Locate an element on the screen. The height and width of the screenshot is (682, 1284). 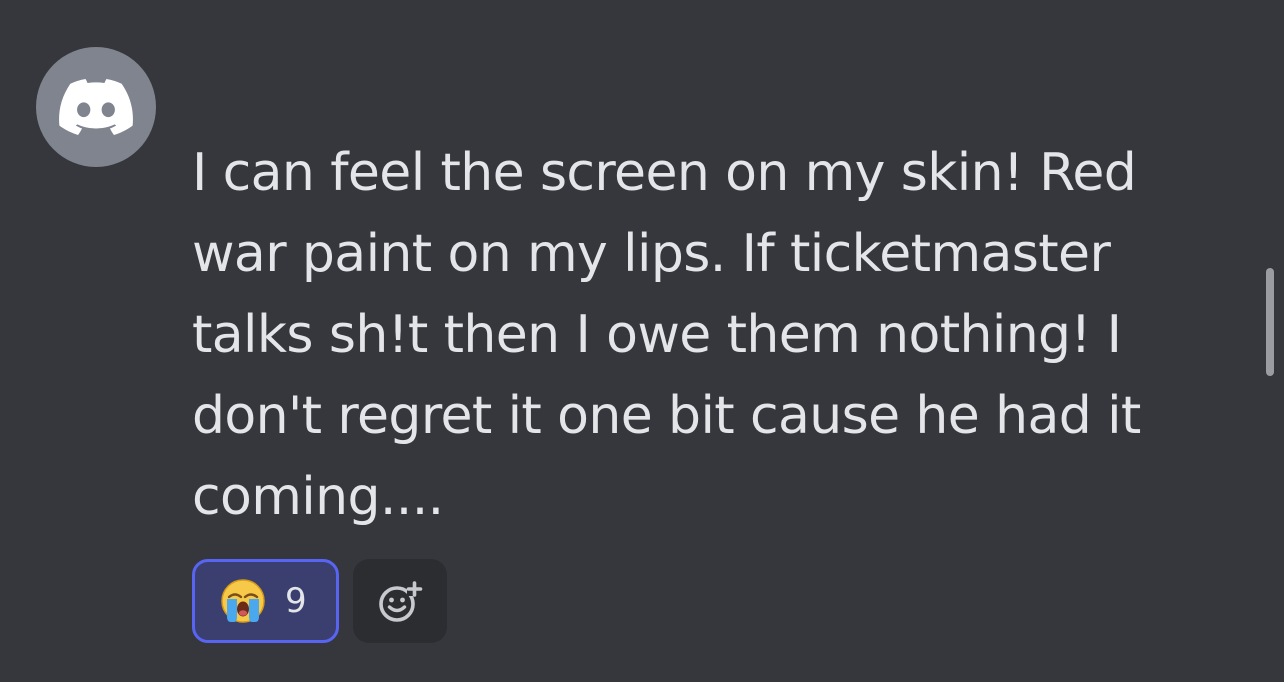
reaction-loudly-crying: 9 is located at coordinates (265, 601).